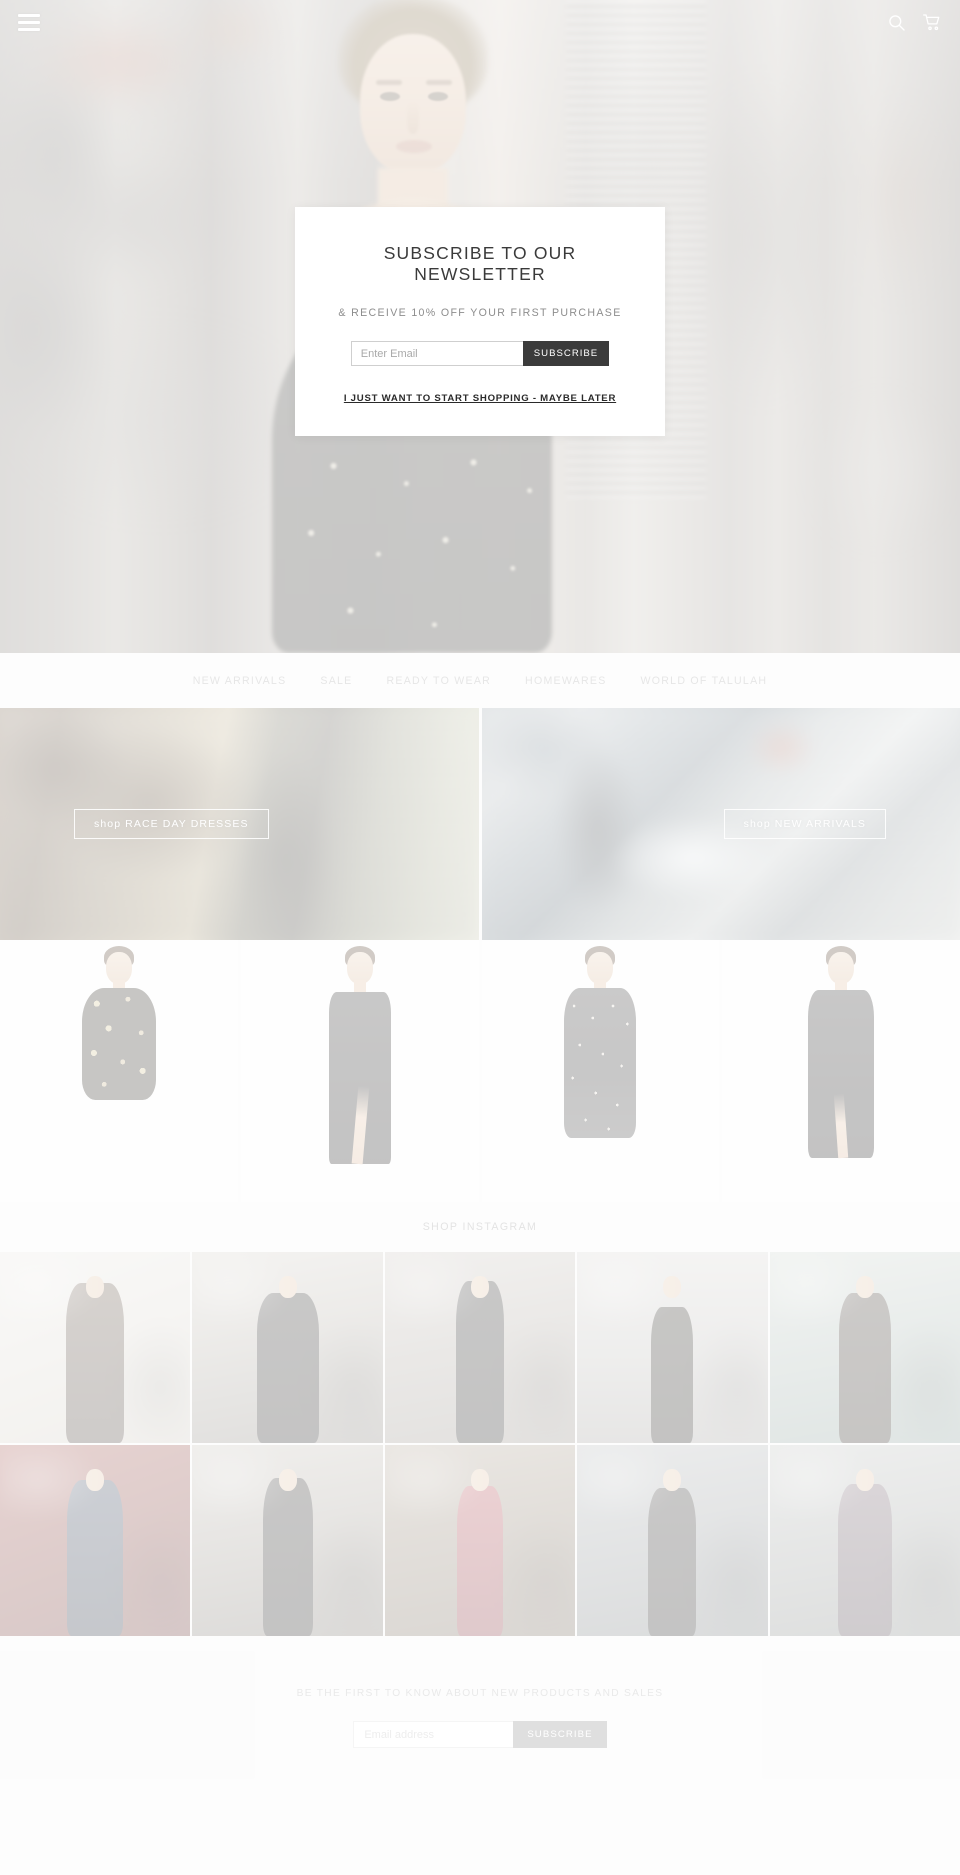 This screenshot has width=960, height=1875. What do you see at coordinates (704, 681) in the screenshot?
I see `nav-item-world-of-talulah: WORLD OF TALULAH` at bounding box center [704, 681].